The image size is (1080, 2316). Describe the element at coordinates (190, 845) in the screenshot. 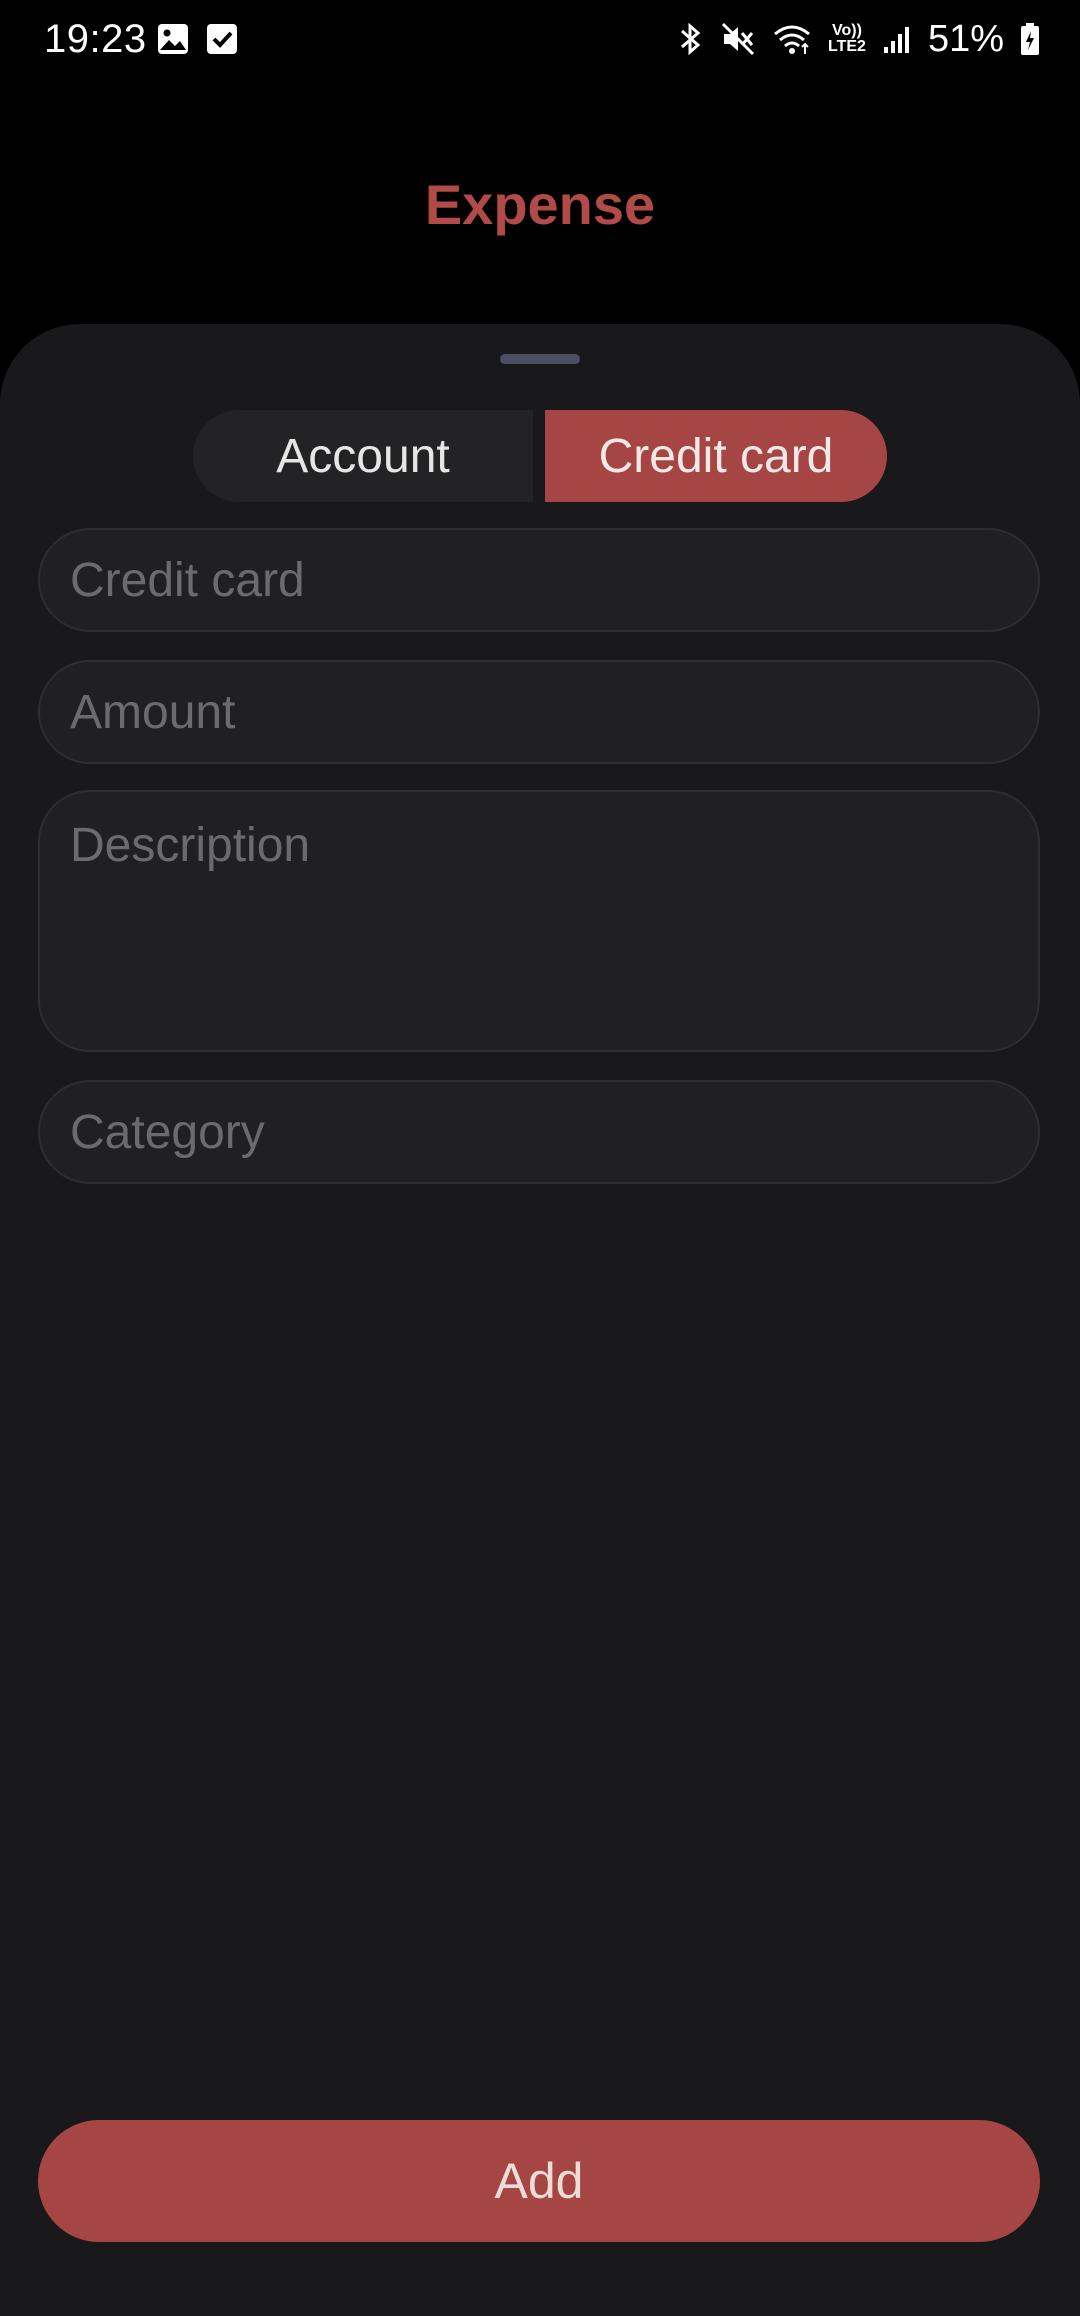

I see `description-placeholder: Description` at that location.